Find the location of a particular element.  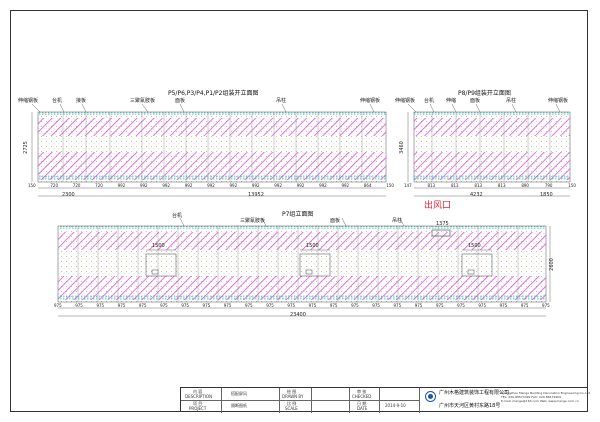

view2-label: 吊柱 is located at coordinates (511, 101).